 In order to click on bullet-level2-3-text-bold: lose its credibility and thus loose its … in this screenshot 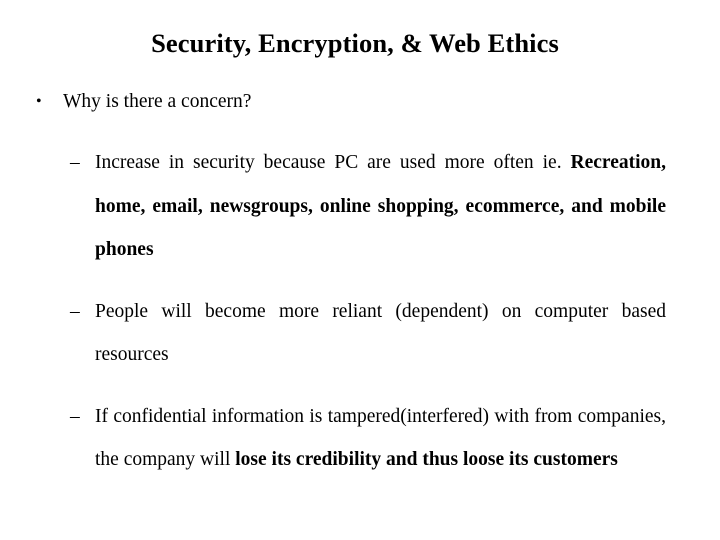, I will do `click(426, 459)`.